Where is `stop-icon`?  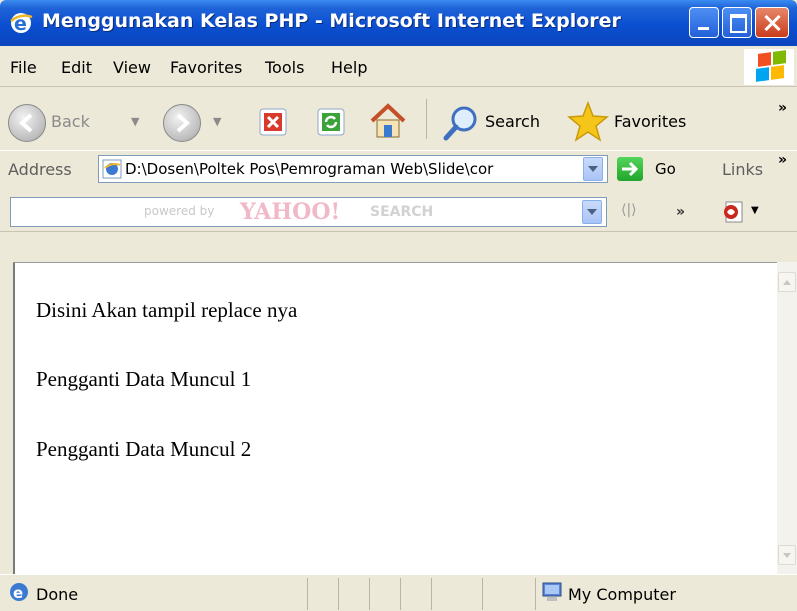
stop-icon is located at coordinates (273, 122).